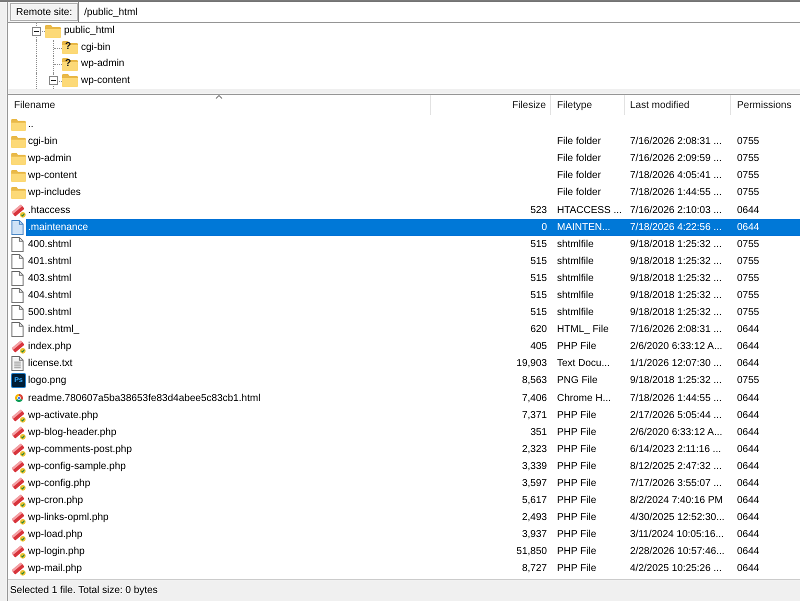 This screenshot has height=601, width=800. Describe the element at coordinates (228, 363) in the screenshot. I see `file-name: license.txt` at that location.